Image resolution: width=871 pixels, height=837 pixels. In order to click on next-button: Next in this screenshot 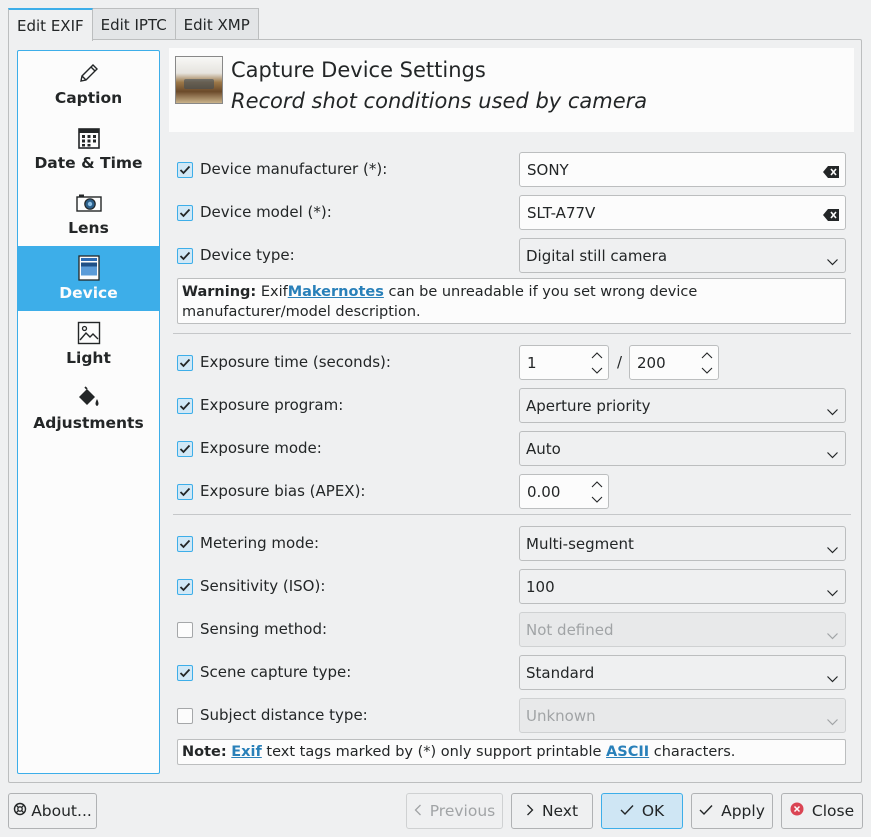, I will do `click(552, 811)`.